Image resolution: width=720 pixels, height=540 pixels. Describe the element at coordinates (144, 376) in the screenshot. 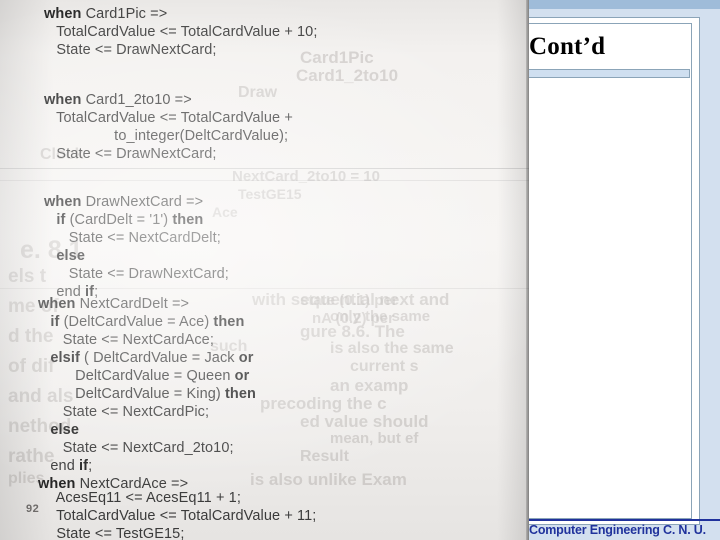

I see `code-line: DeltCardValue = Queen or` at that location.